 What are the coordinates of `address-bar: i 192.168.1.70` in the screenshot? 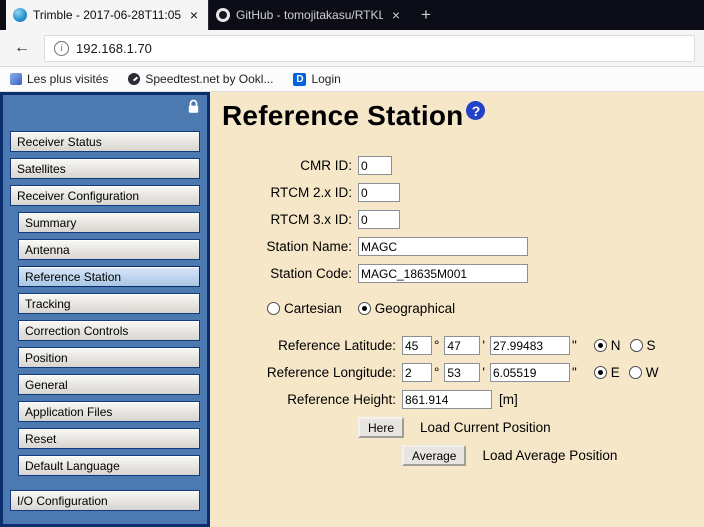 It's located at (369, 48).